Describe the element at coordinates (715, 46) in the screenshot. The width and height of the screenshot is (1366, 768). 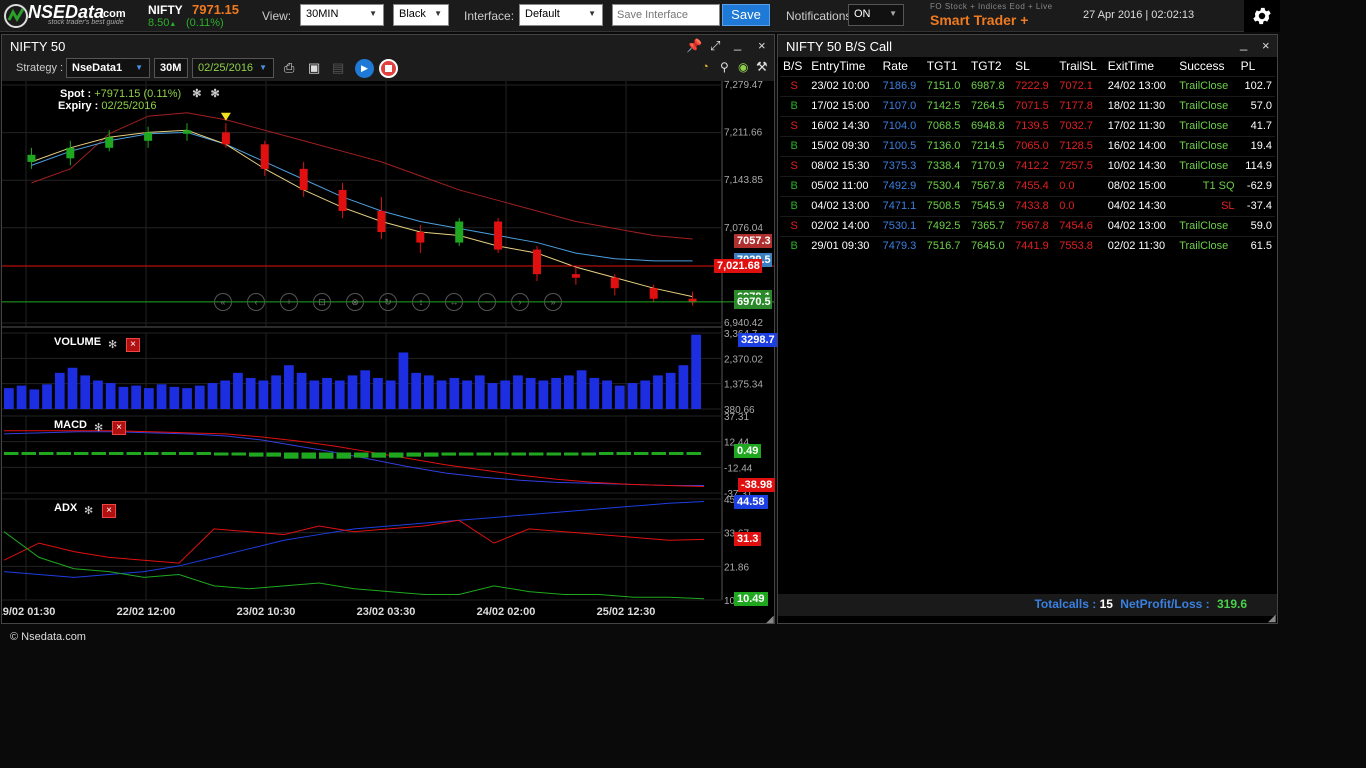
I see `expand-icon: ⤢` at that location.